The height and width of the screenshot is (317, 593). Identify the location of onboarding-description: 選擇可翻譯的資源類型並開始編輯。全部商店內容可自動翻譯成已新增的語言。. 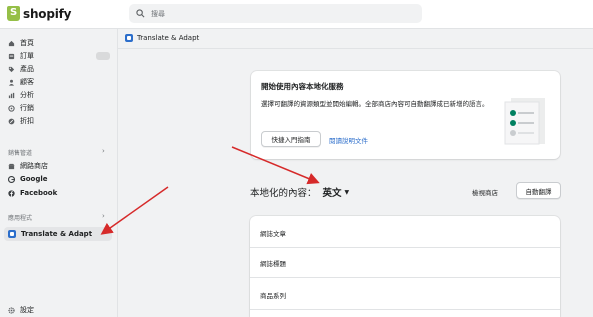
(375, 104).